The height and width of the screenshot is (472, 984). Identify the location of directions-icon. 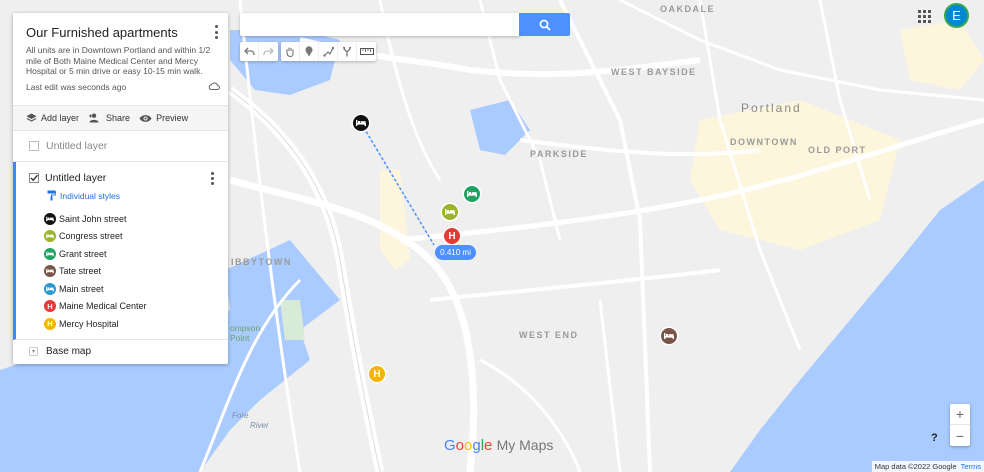
(347, 52).